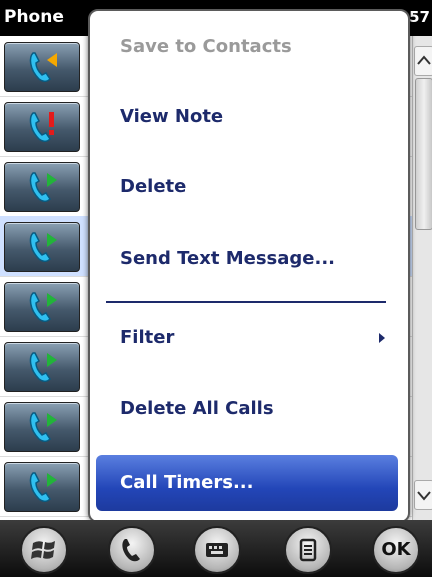 The height and width of the screenshot is (577, 432). Describe the element at coordinates (147, 337) in the screenshot. I see `menu-item-filter-label: Filter` at that location.